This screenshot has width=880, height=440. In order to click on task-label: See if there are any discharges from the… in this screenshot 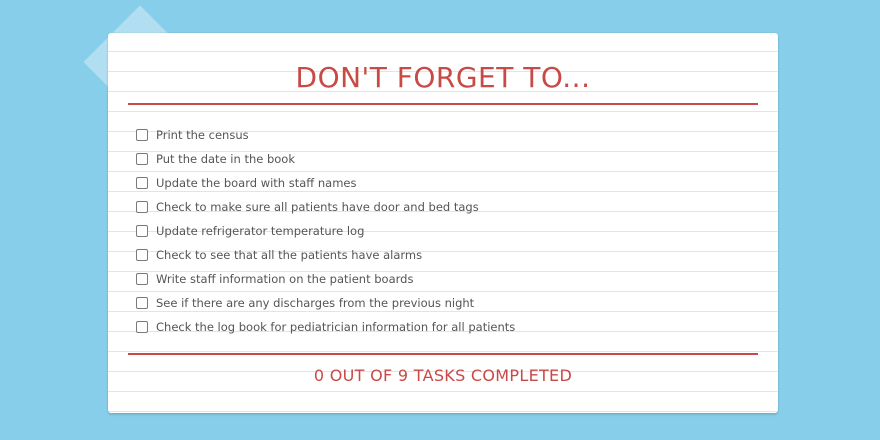, I will do `click(315, 303)`.